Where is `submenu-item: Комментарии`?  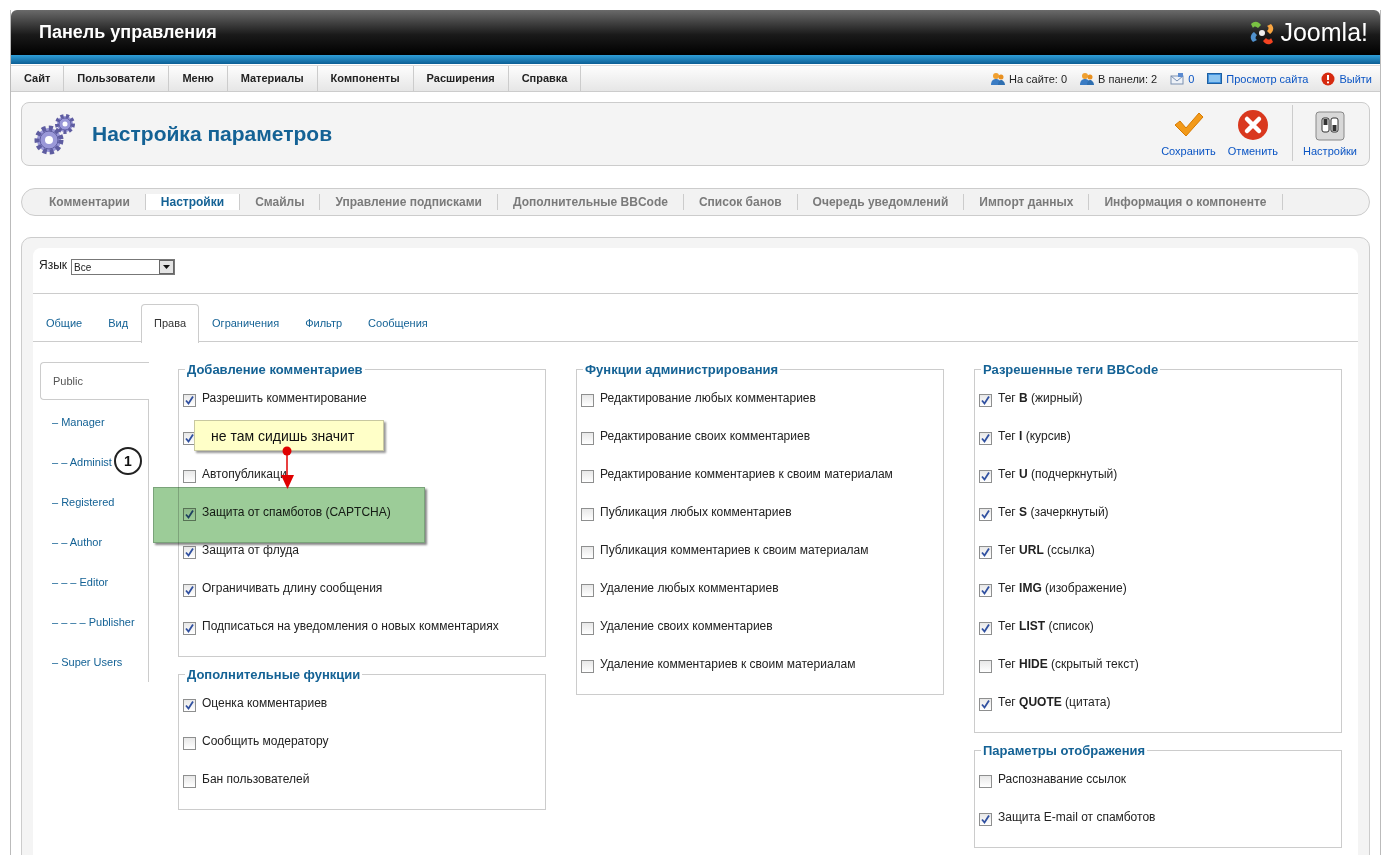
submenu-item: Комментарии is located at coordinates (90, 202).